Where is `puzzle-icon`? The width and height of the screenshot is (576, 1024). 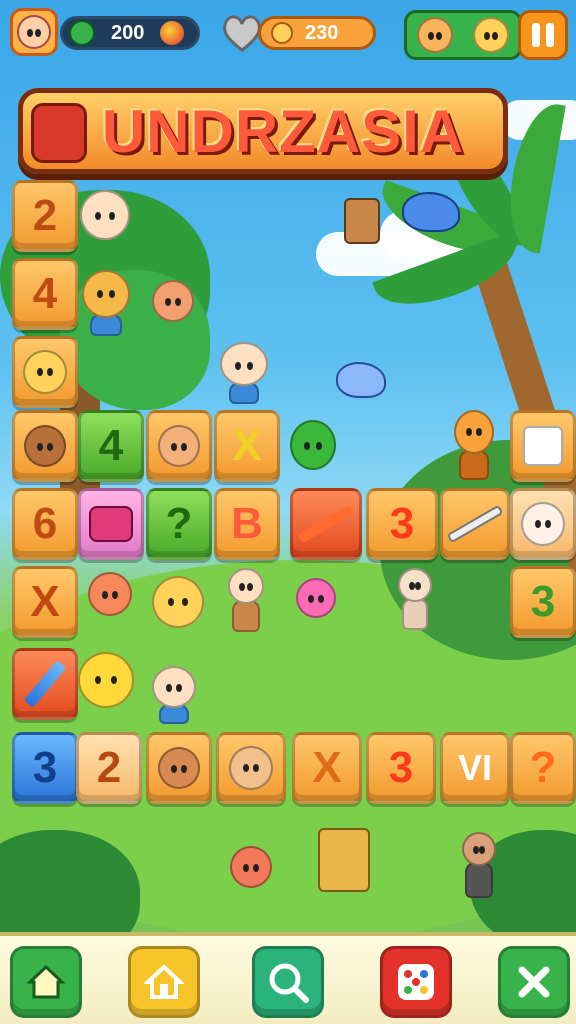
puzzle-icon is located at coordinates (543, 446).